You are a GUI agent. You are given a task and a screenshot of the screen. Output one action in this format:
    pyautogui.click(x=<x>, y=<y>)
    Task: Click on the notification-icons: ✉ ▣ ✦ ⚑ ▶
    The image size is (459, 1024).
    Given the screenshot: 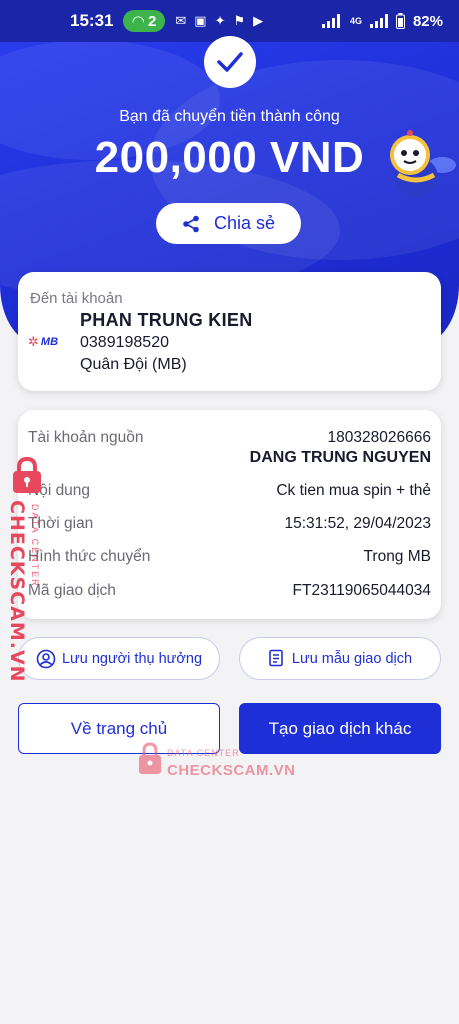 What is the action you would take?
    pyautogui.click(x=219, y=21)
    